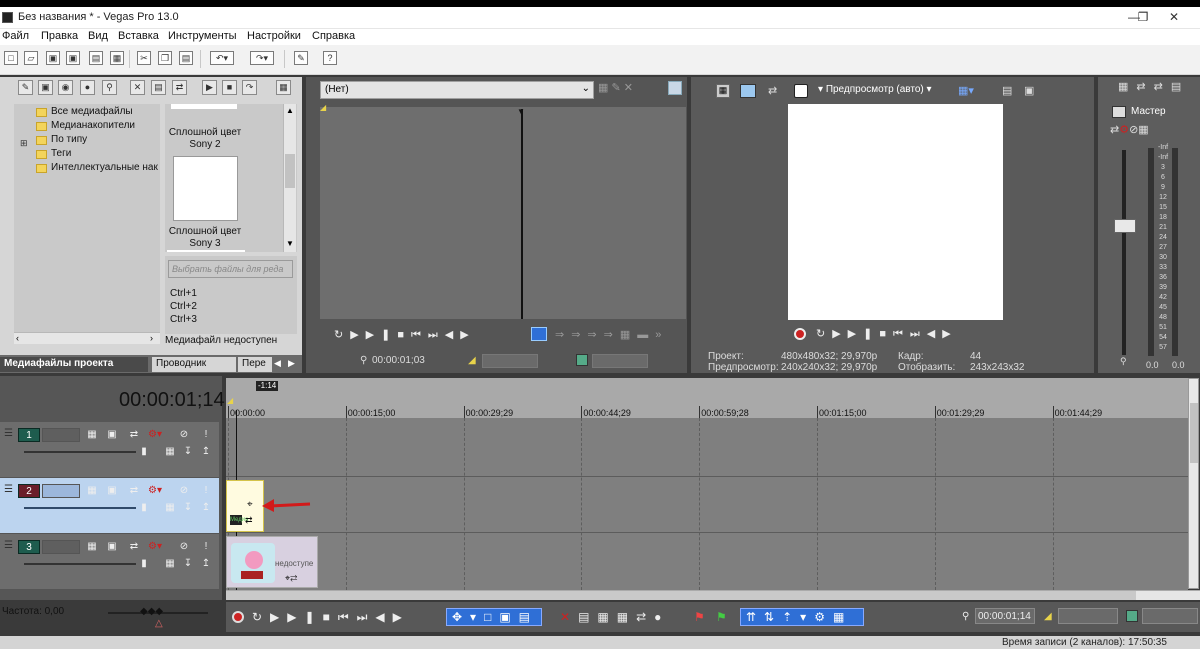 The height and width of the screenshot is (649, 1200). I want to click on menu-edit: Правка, so click(59, 36).